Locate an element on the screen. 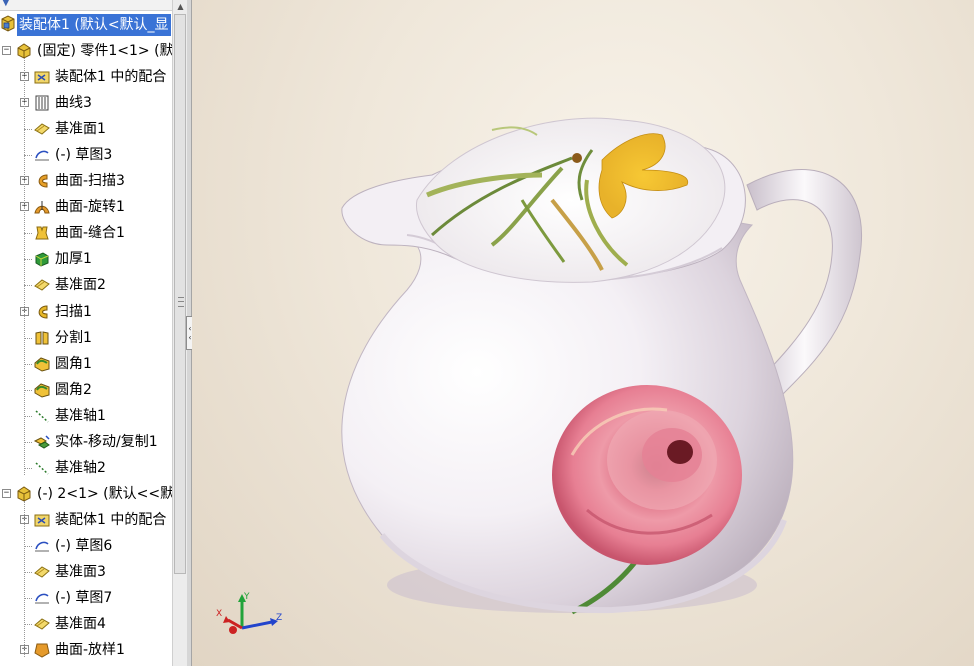 Image resolution: width=974 pixels, height=666 pixels. tree-feature-row: 实体-移动/复制1 is located at coordinates (86, 442).